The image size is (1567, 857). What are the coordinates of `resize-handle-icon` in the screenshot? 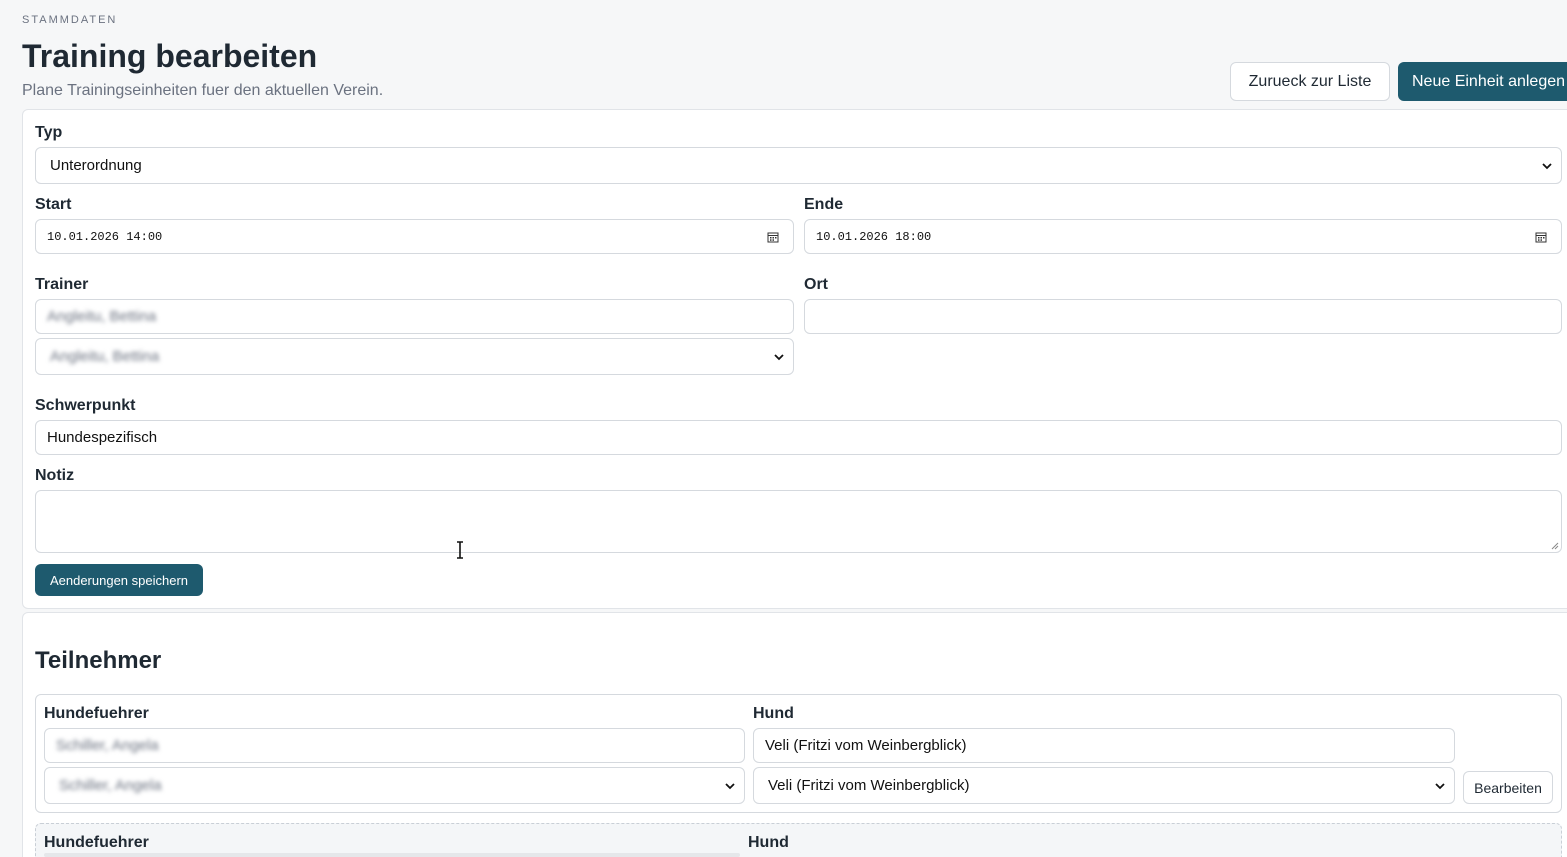 It's located at (1555, 546).